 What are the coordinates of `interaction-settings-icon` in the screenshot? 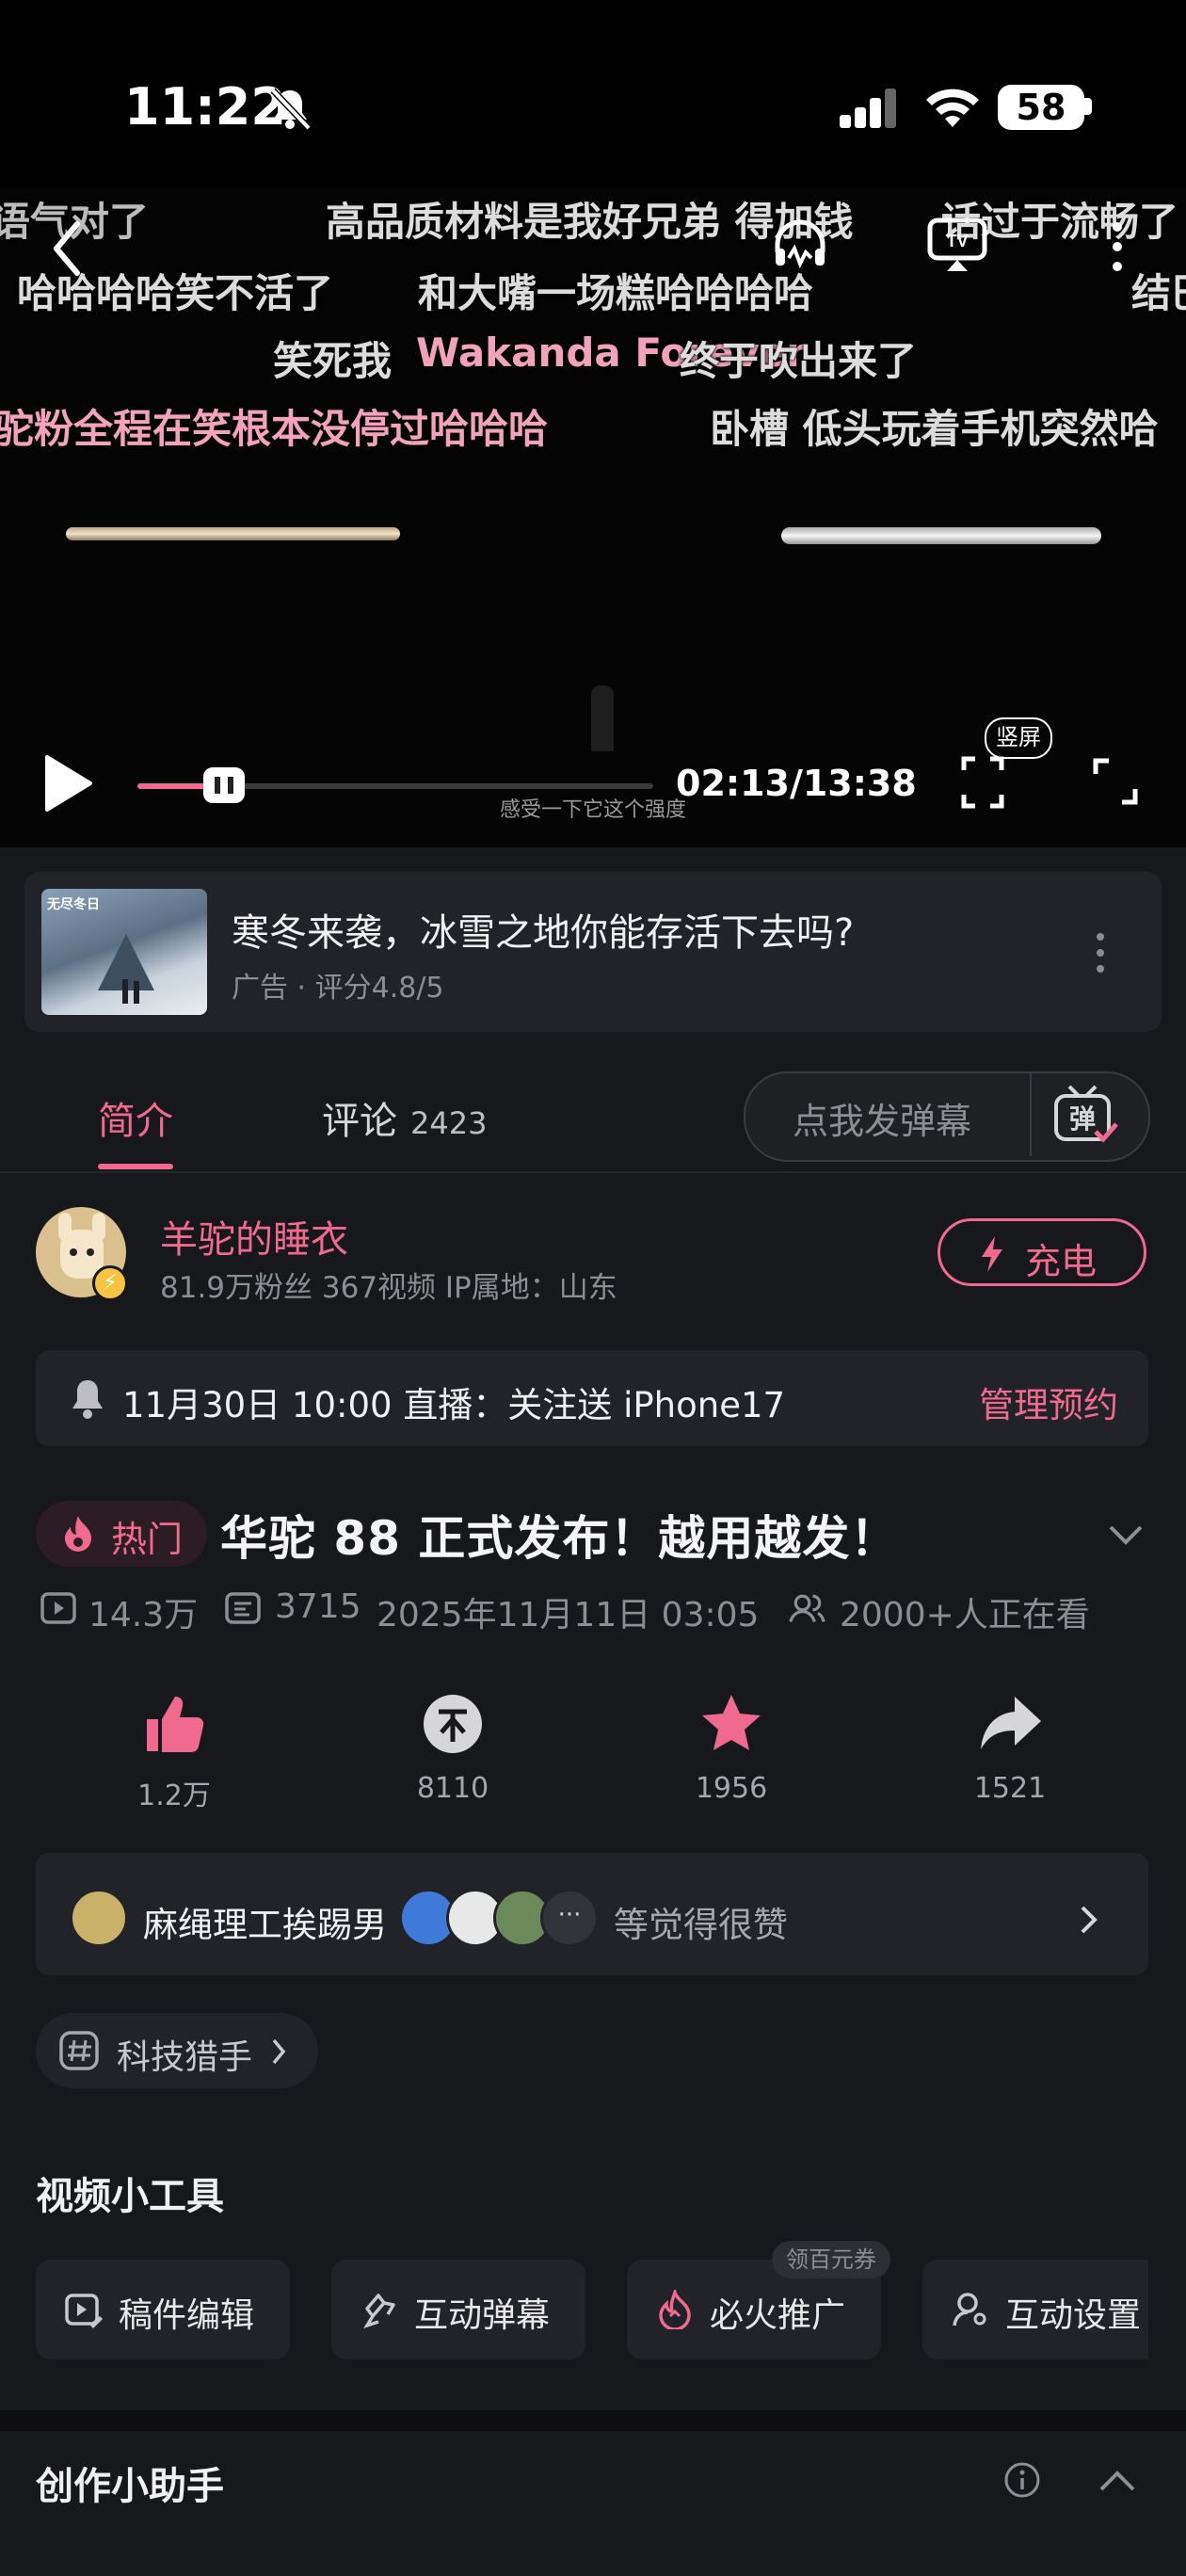 It's located at (969, 2309).